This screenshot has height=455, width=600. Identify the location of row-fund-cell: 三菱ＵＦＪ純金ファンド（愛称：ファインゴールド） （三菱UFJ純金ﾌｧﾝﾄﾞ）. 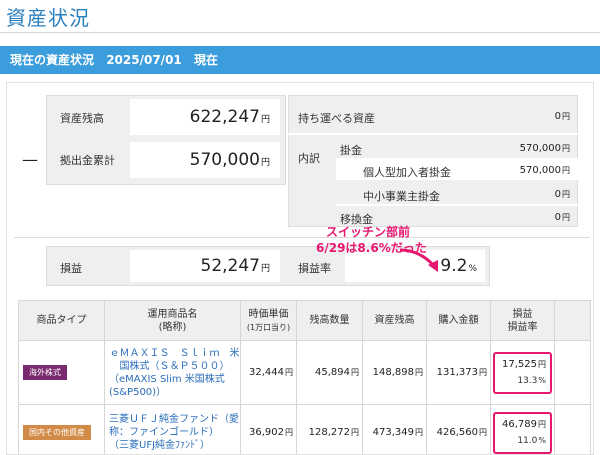
(172, 429).